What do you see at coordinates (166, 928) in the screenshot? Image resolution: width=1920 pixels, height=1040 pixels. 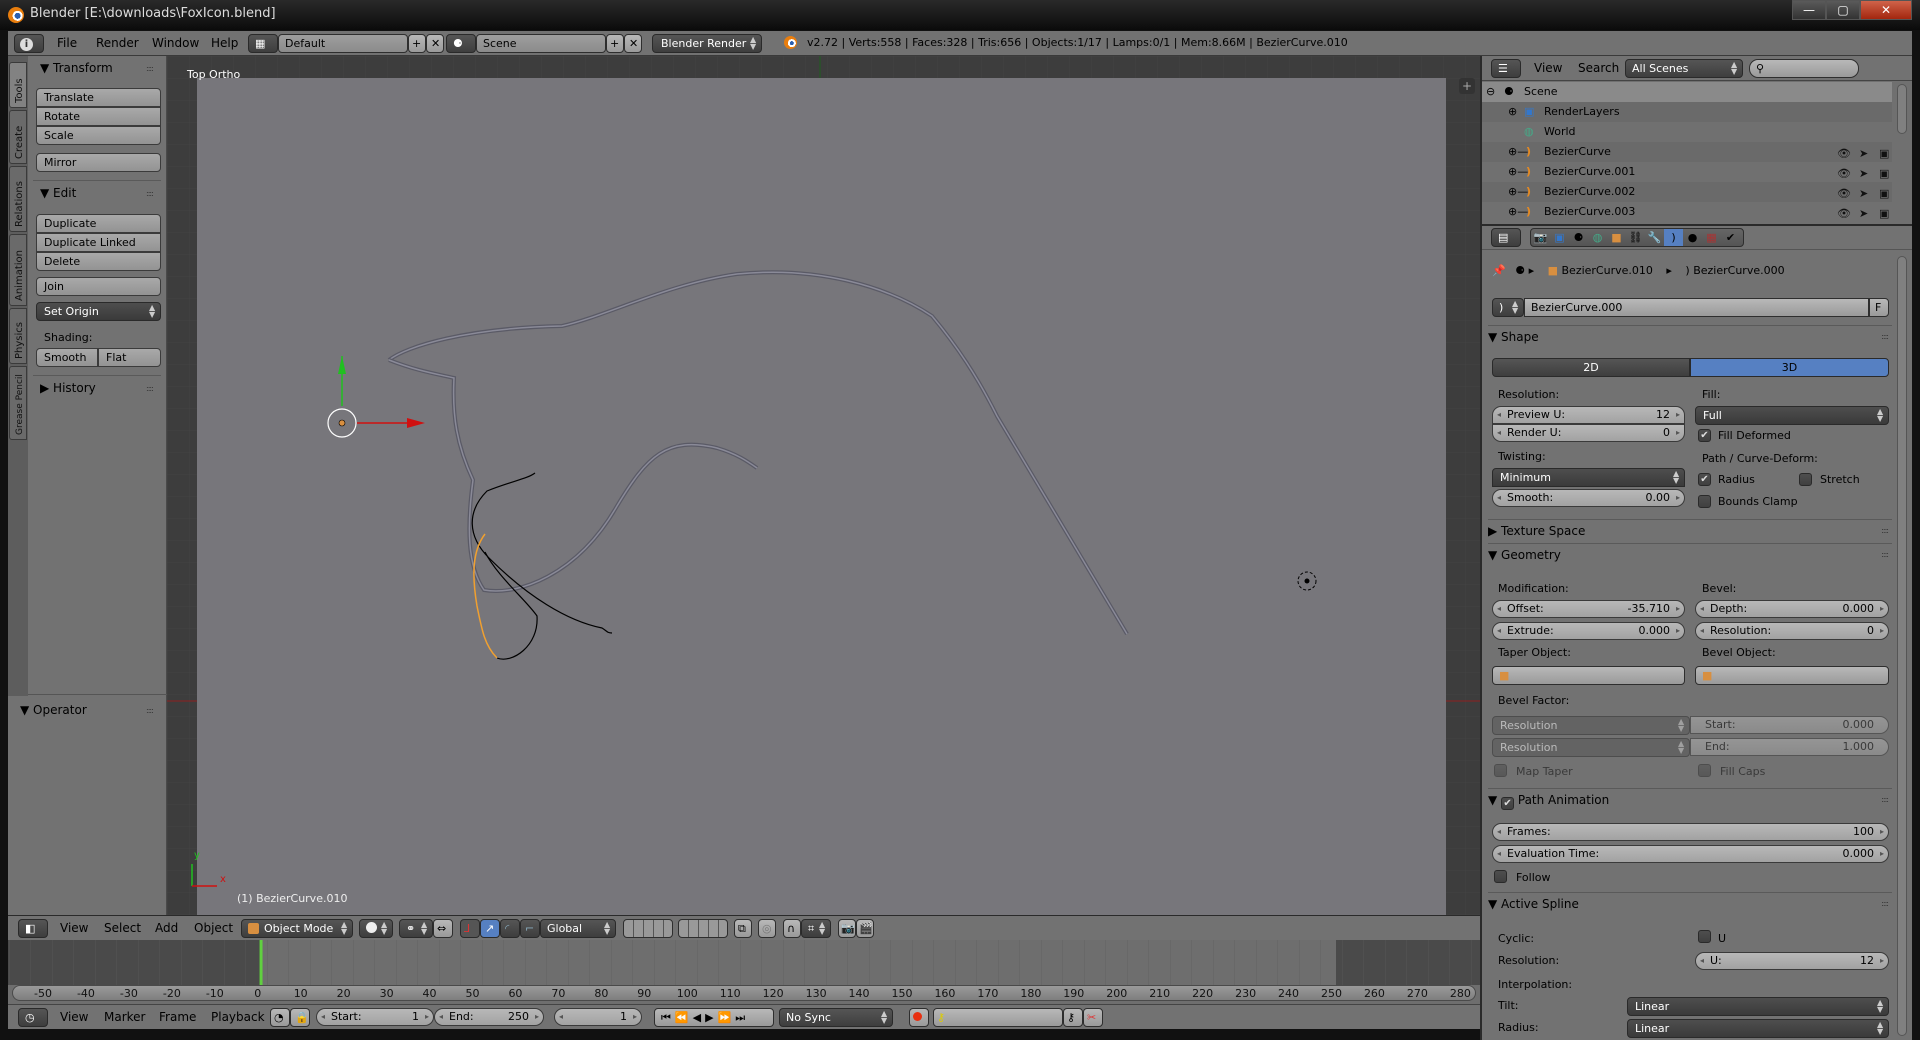 I see `menu-add: Add` at bounding box center [166, 928].